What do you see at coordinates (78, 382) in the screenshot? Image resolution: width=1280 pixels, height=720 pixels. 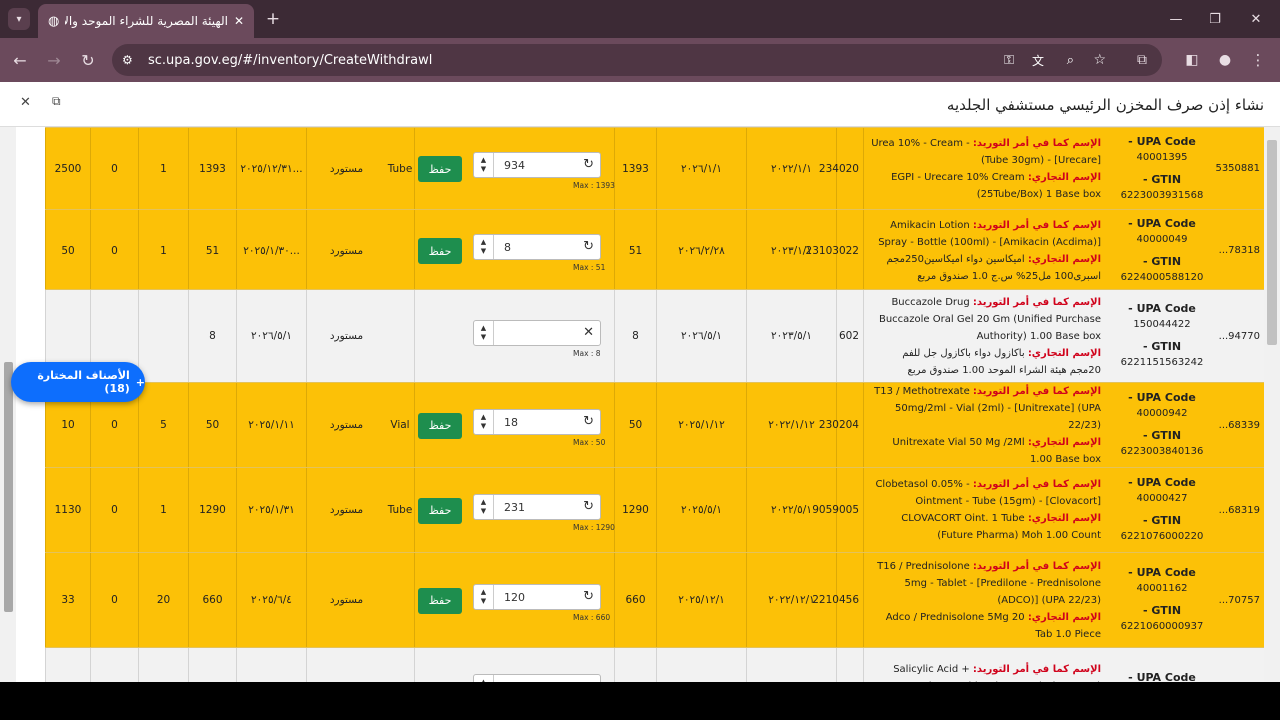 I see `selected-items-button: + الأصناف المختارة (18)` at bounding box center [78, 382].